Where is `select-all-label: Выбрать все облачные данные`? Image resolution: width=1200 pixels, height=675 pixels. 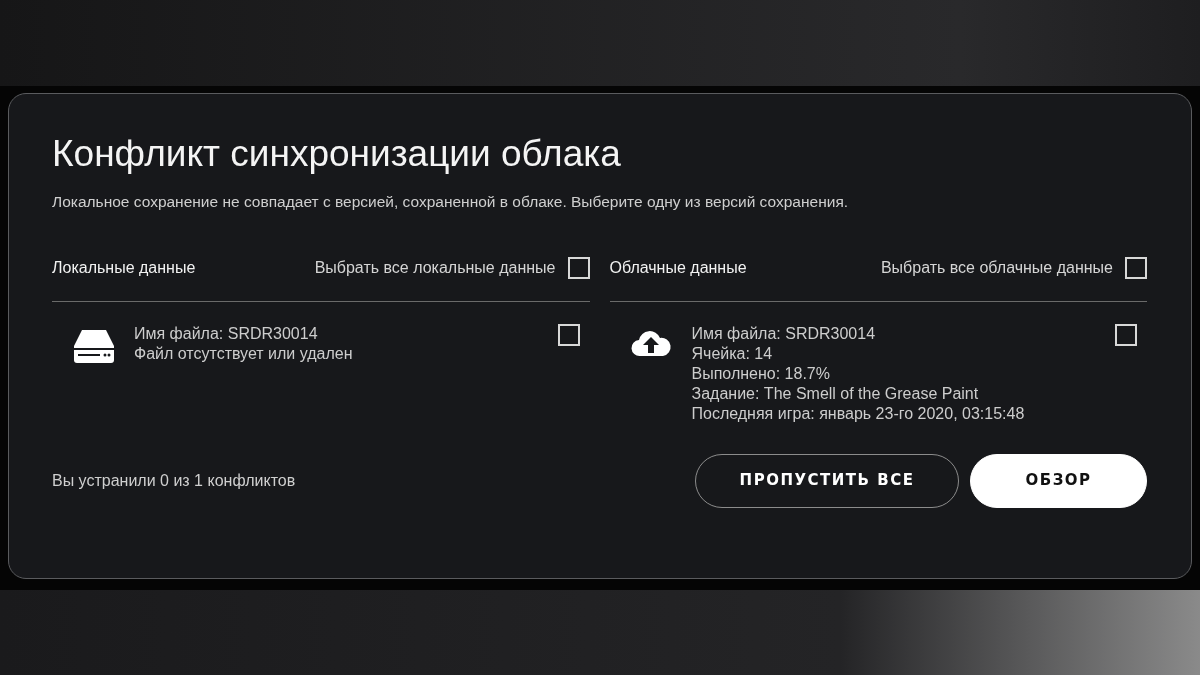 select-all-label: Выбрать все облачные данные is located at coordinates (996, 267).